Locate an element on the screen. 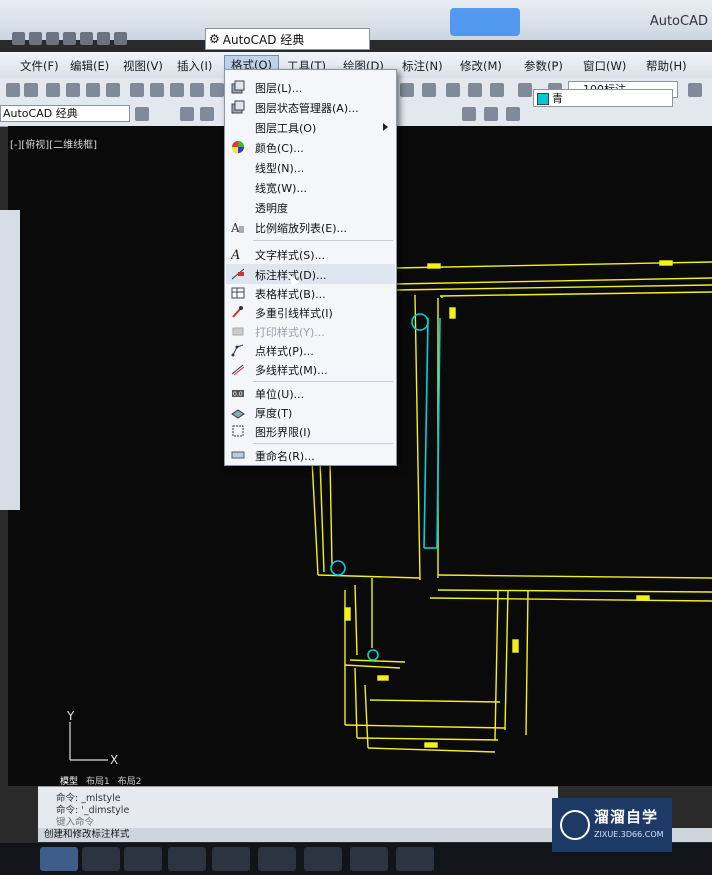 The height and width of the screenshot is (875, 712). tab-layout2: 布局2 is located at coordinates (130, 780).